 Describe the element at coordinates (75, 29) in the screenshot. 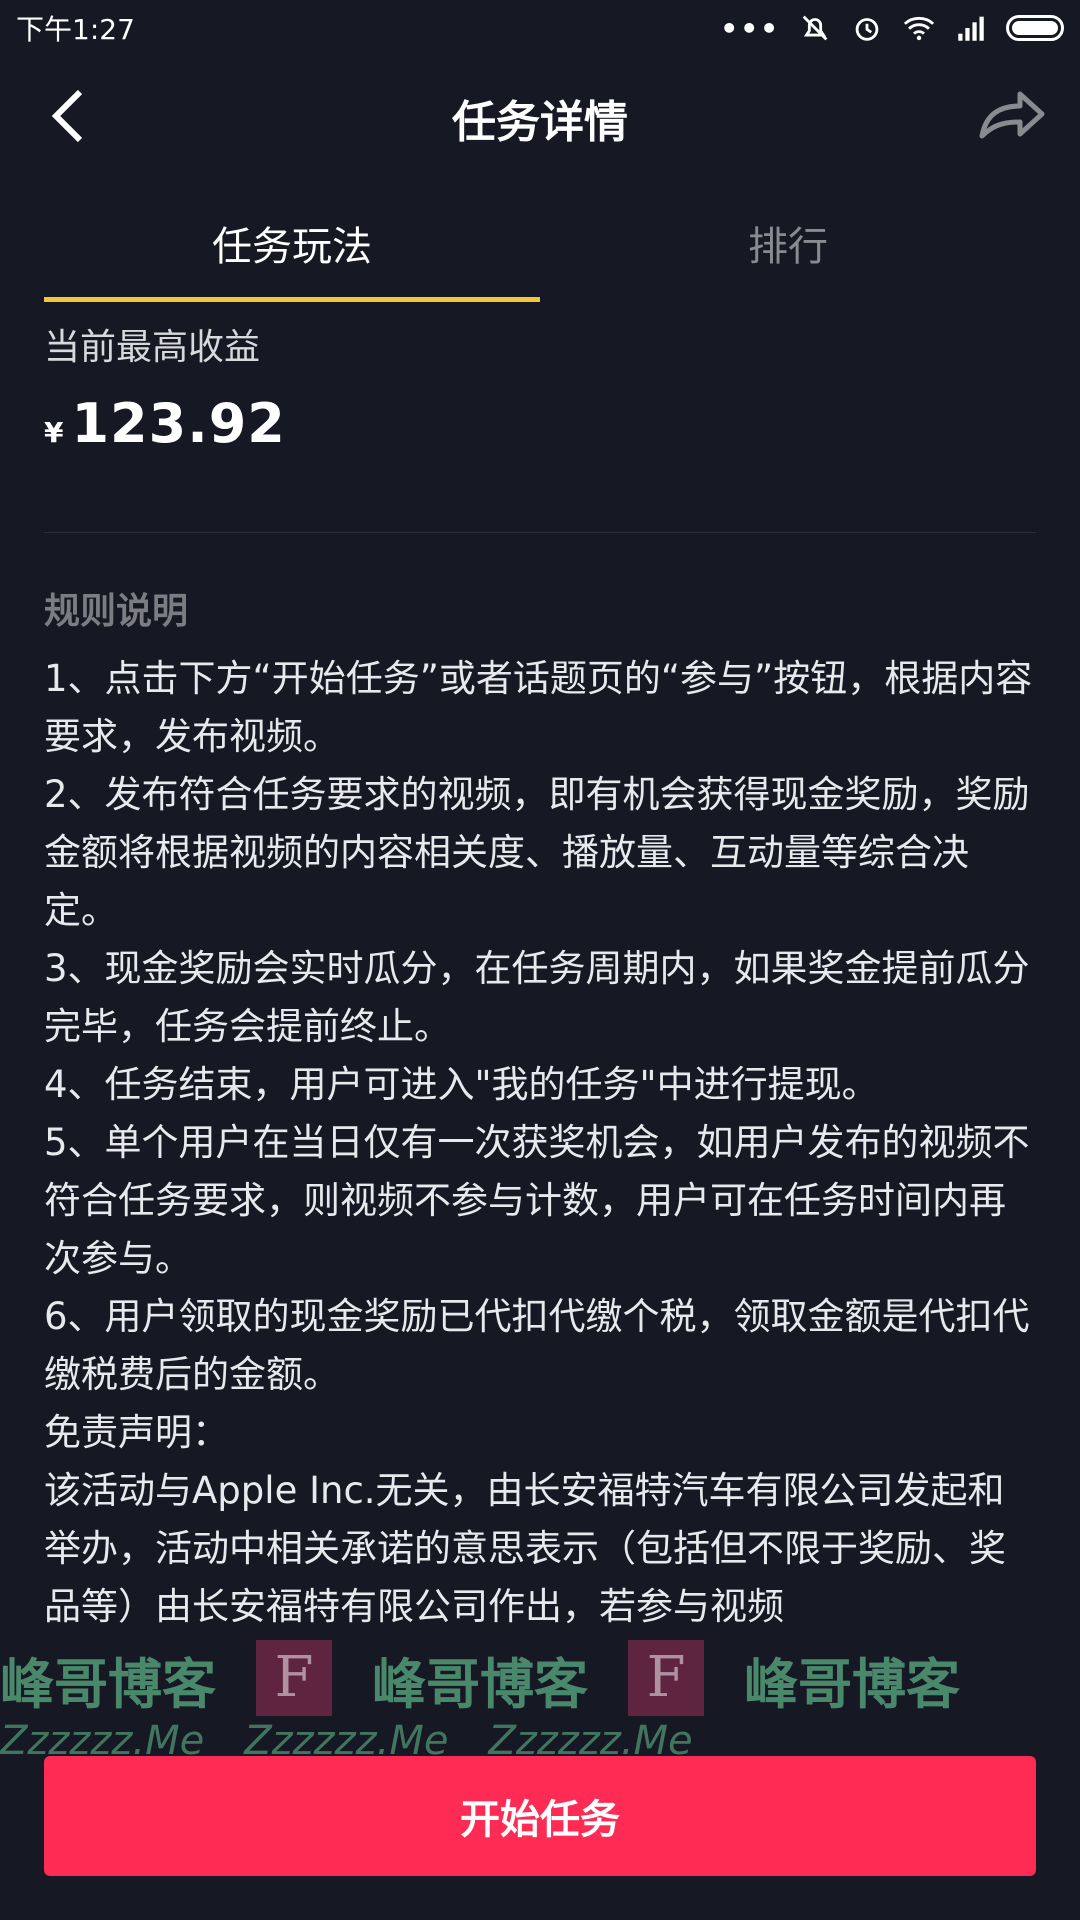

I see `status-time: 下午1:27` at that location.